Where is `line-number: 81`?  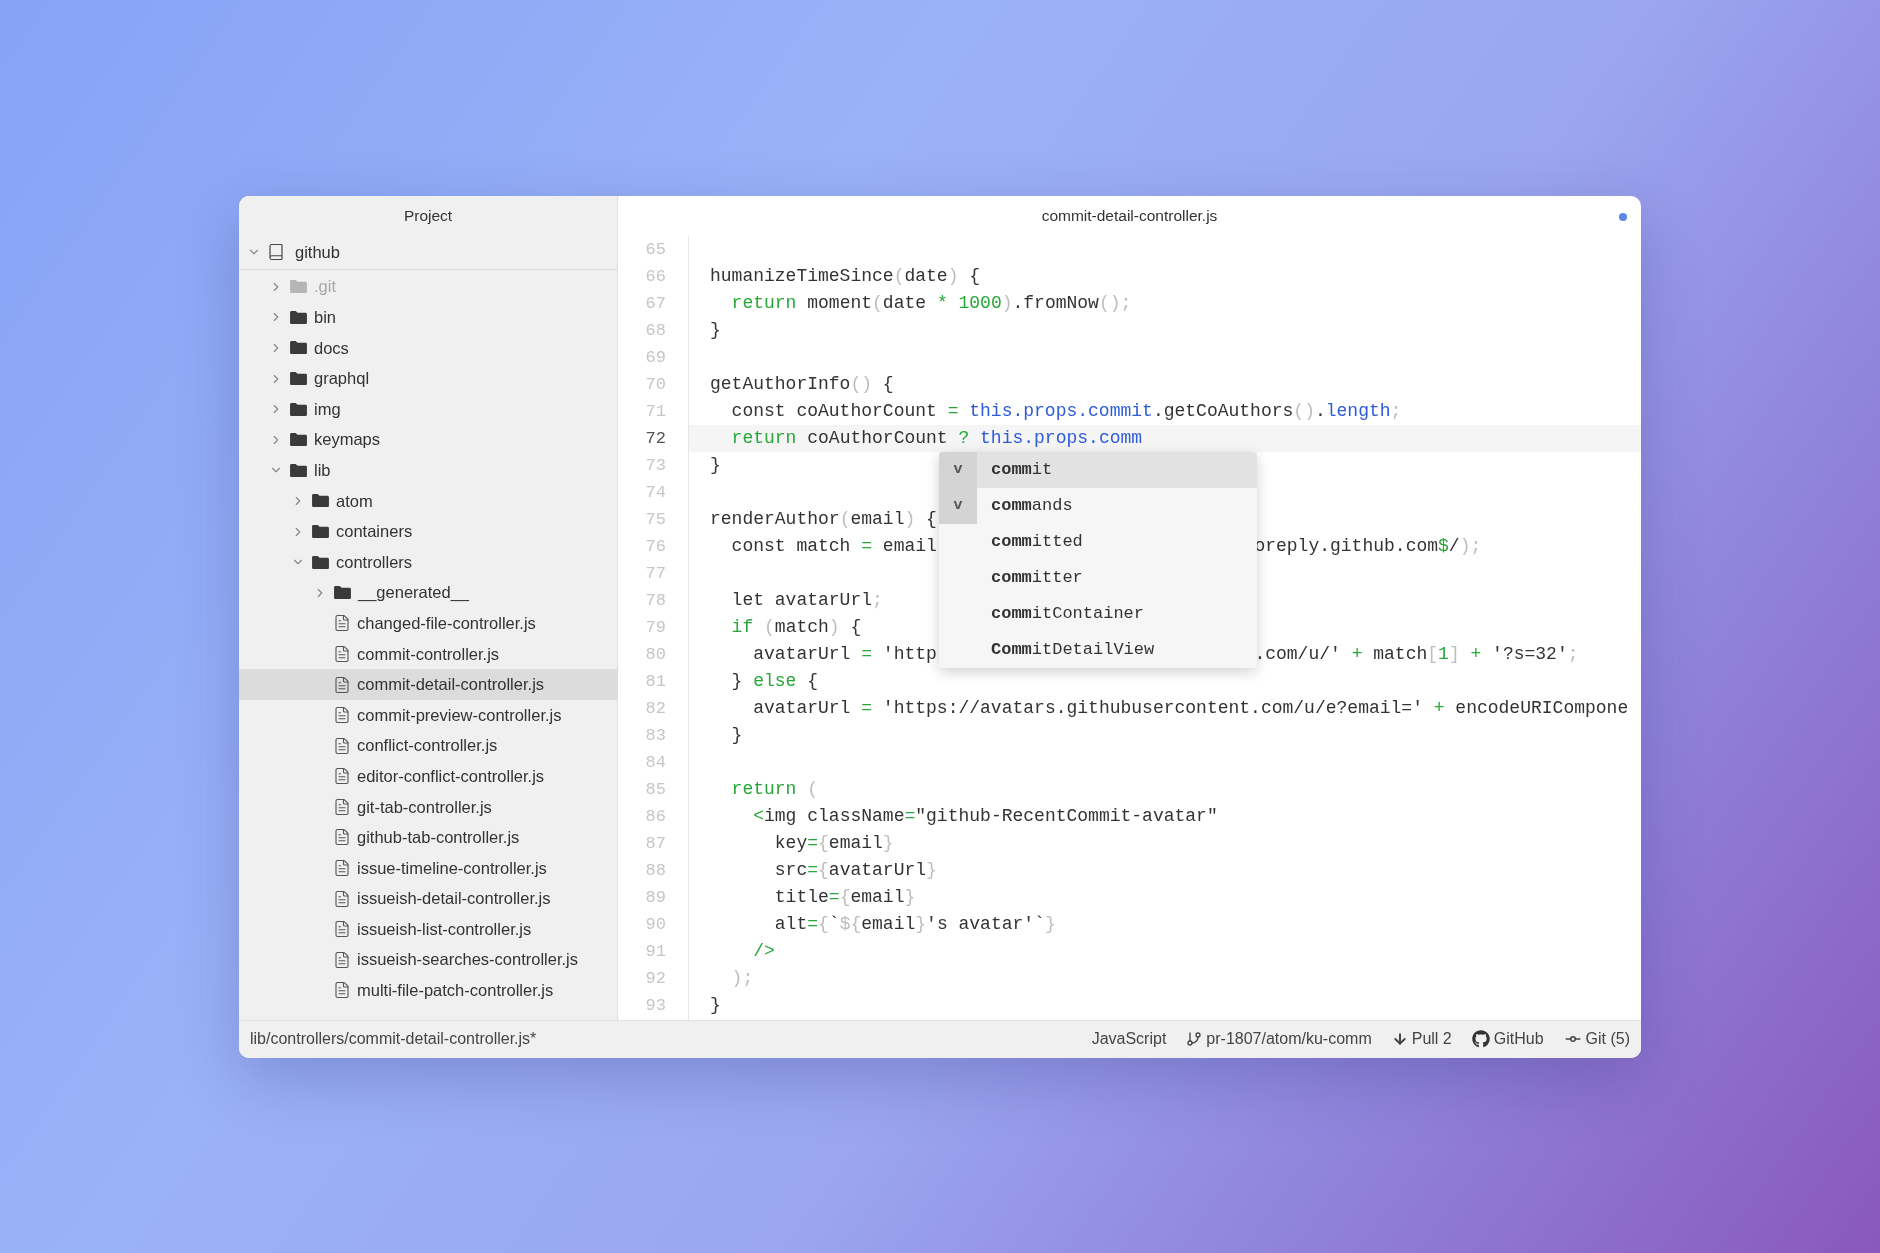
line-number: 81 is located at coordinates (655, 681).